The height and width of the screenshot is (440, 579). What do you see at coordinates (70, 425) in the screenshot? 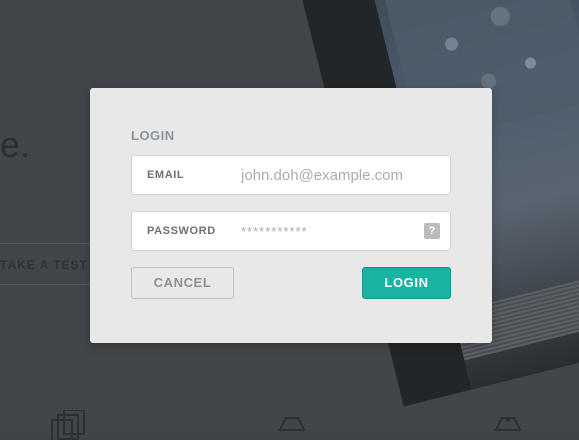
I see `documents-icon` at bounding box center [70, 425].